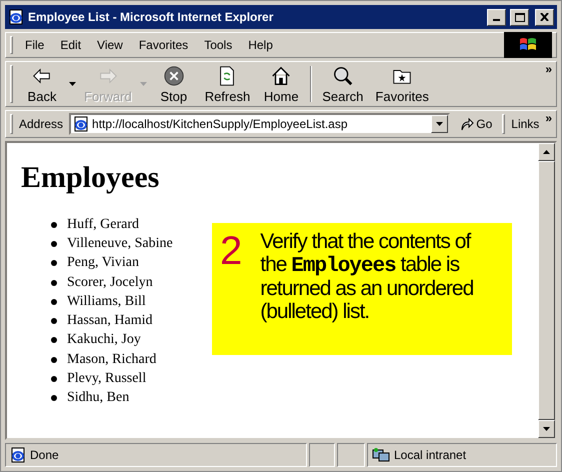 The width and height of the screenshot is (562, 472). I want to click on arrow-icon, so click(467, 124).